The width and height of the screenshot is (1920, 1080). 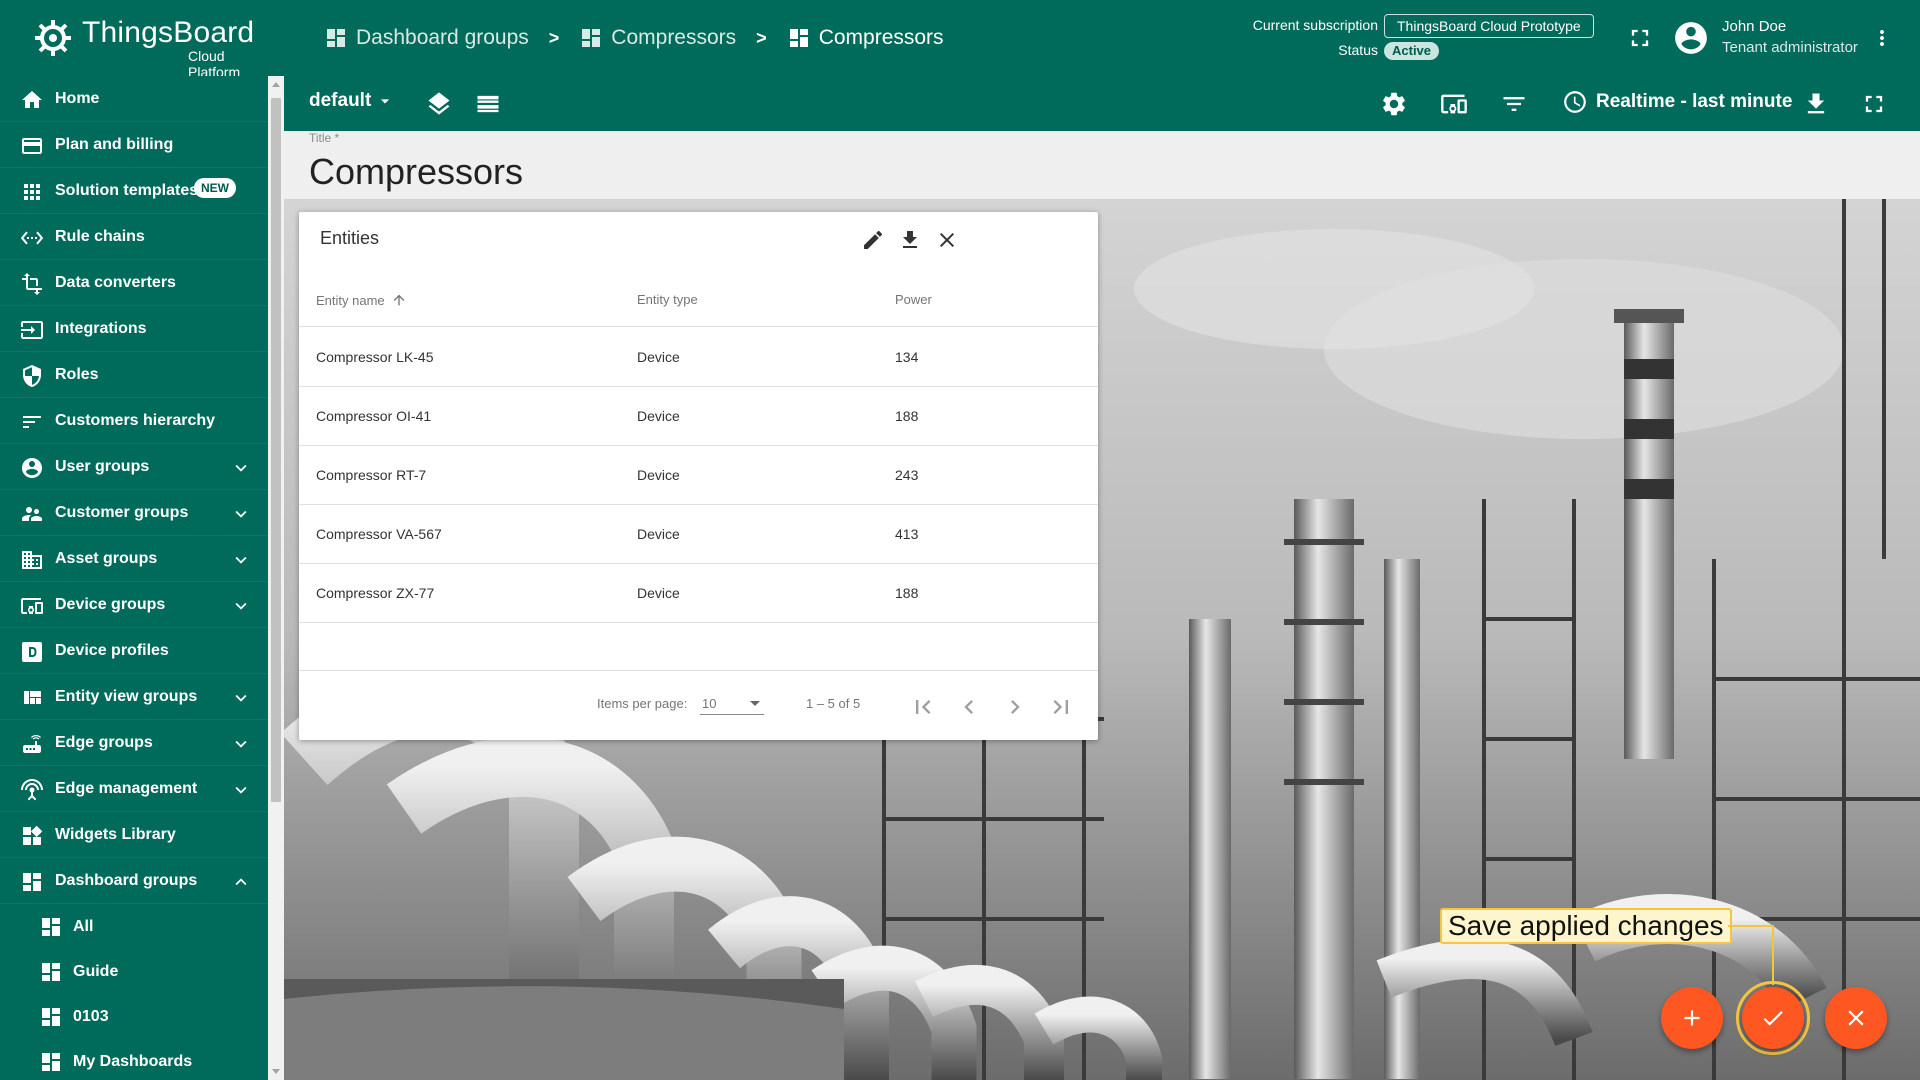 I want to click on sidebar-item-customers-hierarchy: Customers hierarchy, so click(x=134, y=421).